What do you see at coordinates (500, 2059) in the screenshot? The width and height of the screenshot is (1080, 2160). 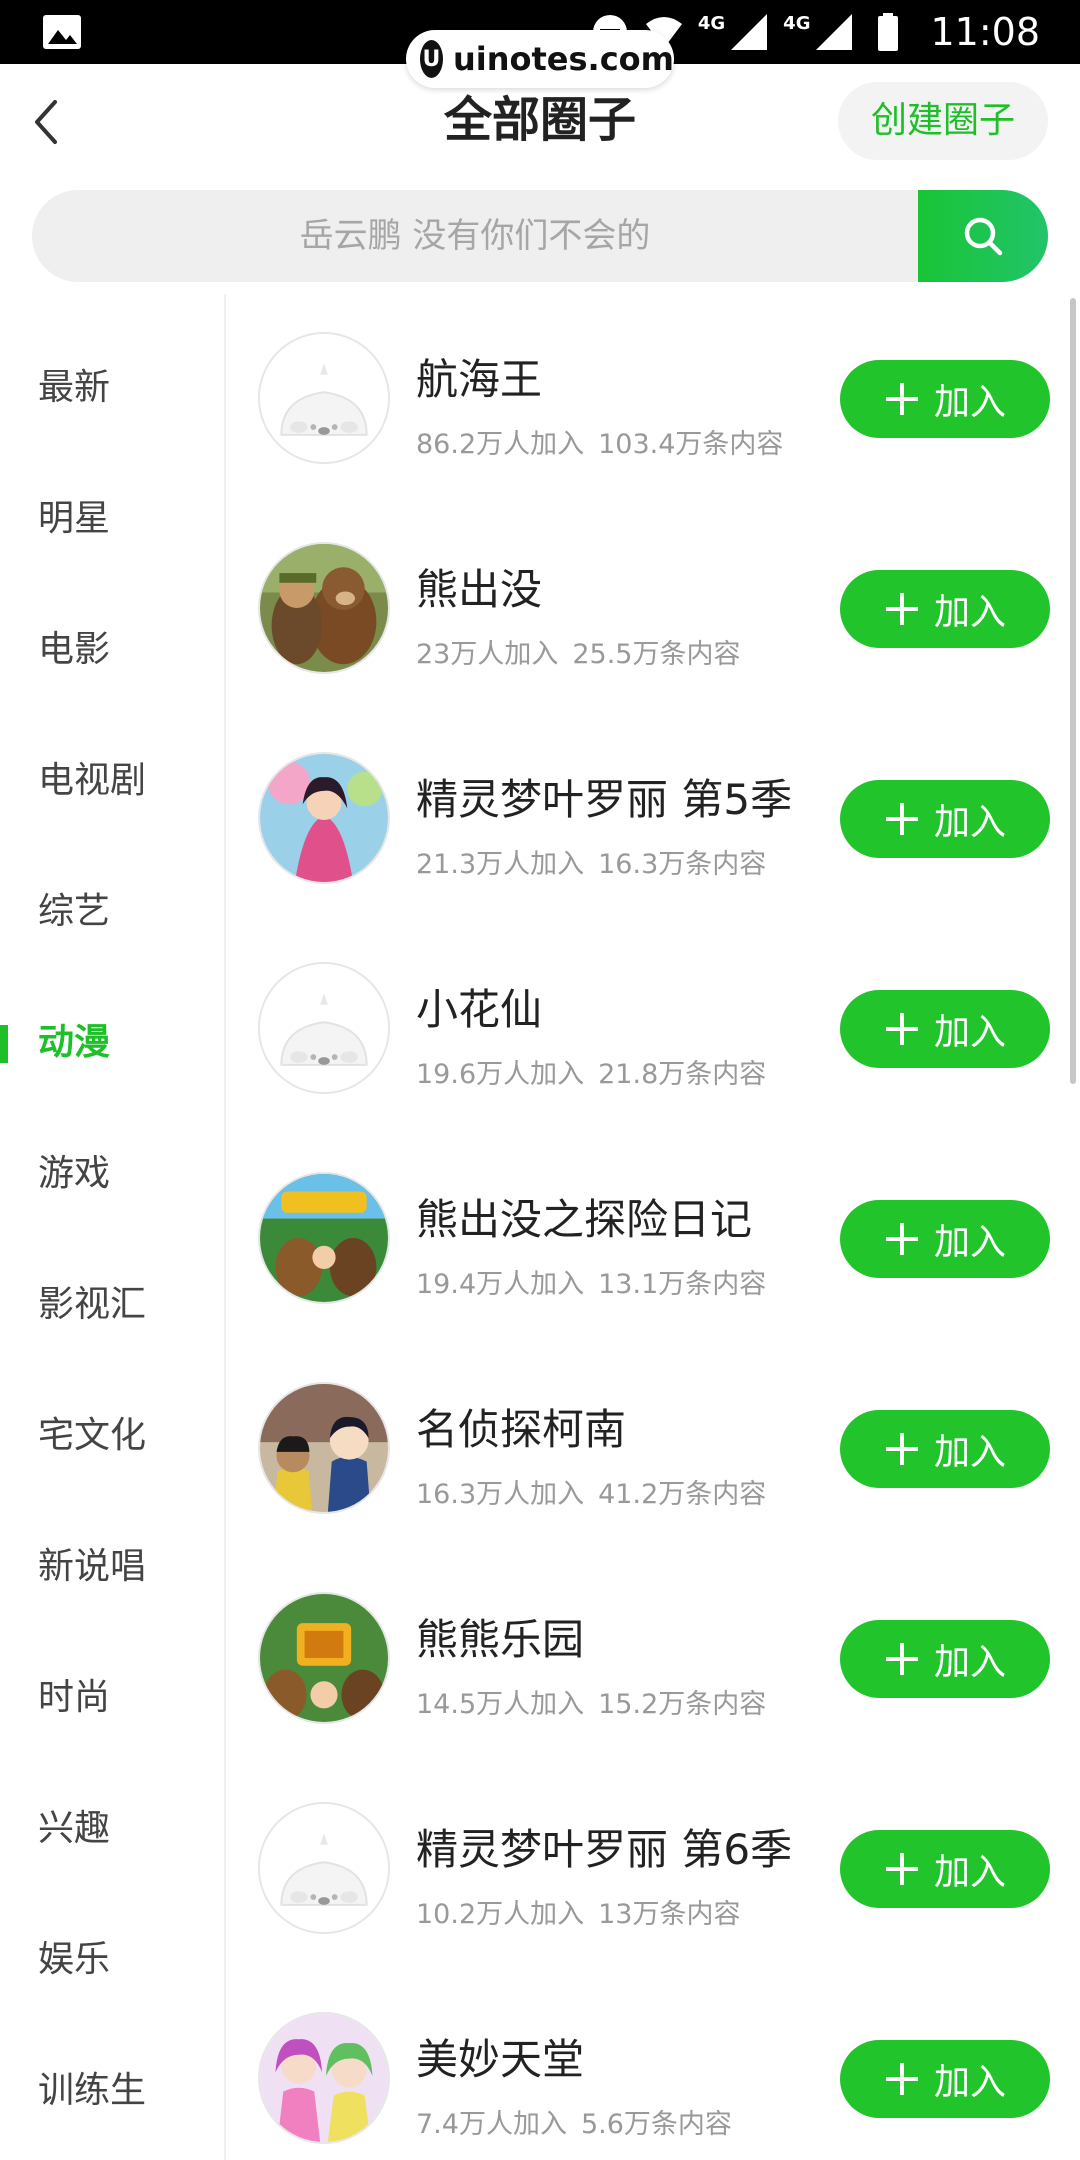 I see `circle-title: 美妙天堂` at bounding box center [500, 2059].